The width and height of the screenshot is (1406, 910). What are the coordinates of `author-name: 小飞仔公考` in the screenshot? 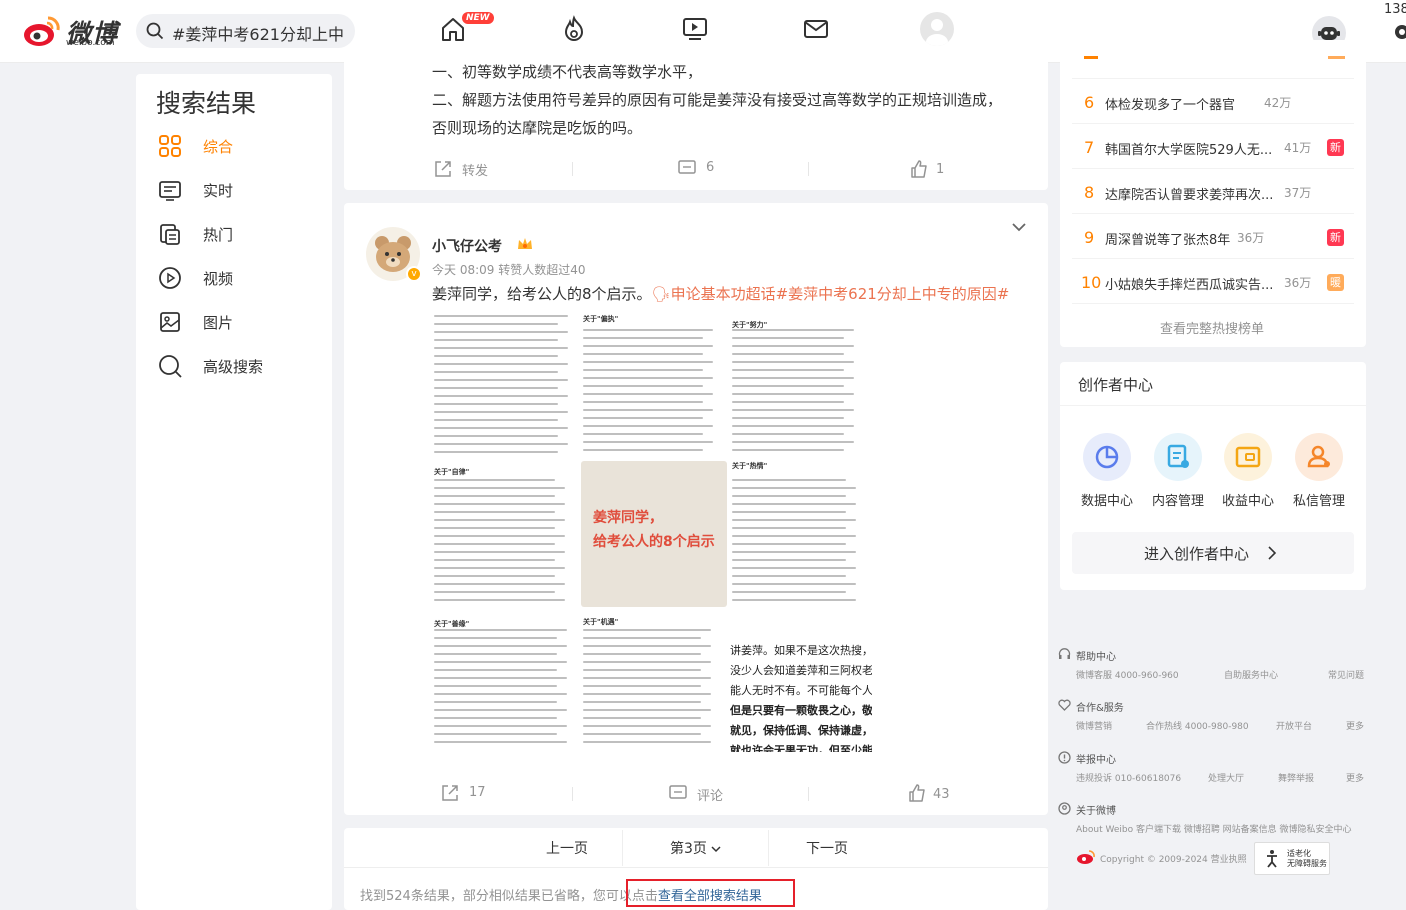 It's located at (467, 246).